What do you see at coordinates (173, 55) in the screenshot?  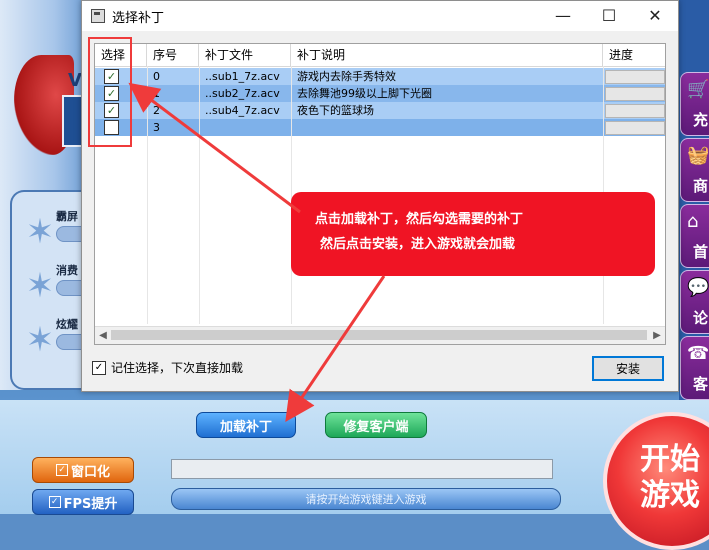 I see `column-header-index: 序号` at bounding box center [173, 55].